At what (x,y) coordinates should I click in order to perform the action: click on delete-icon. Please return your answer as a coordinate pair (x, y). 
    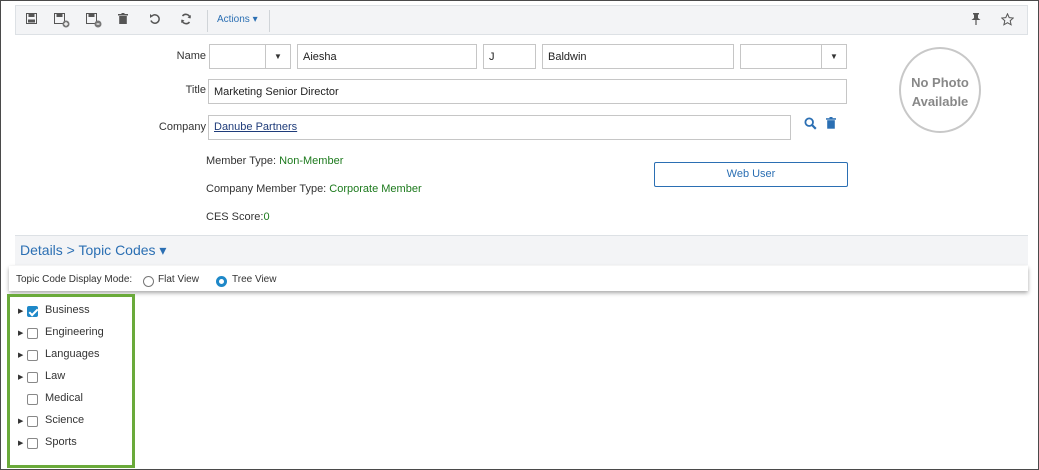
    Looking at the image, I should click on (123, 20).